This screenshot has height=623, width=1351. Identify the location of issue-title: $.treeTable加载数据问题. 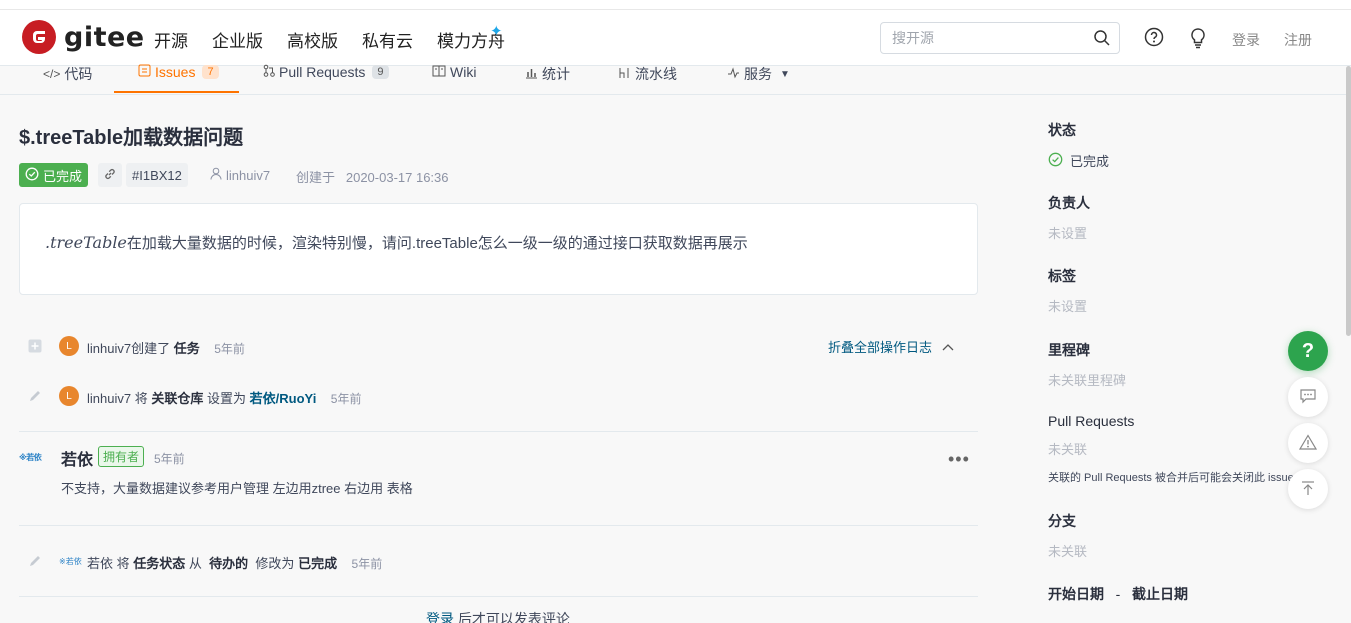
(131, 138).